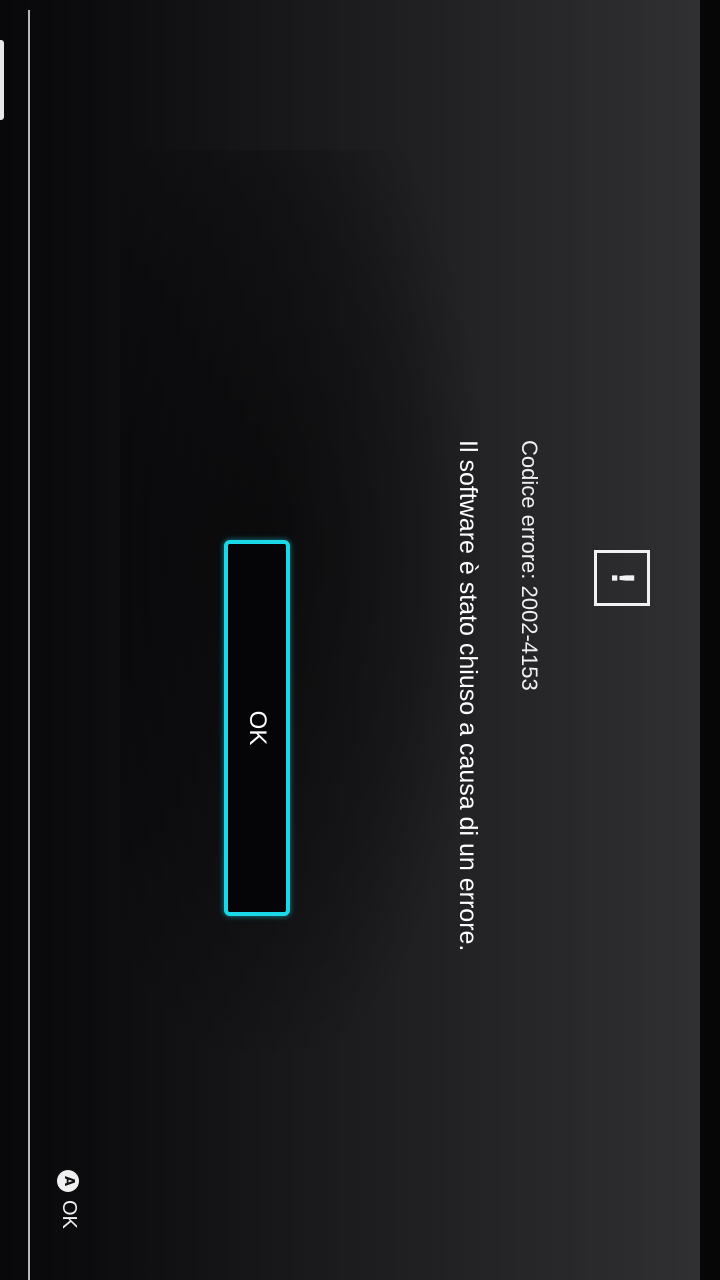 This screenshot has height=1280, width=720. What do you see at coordinates (529, 565) in the screenshot?
I see `error-code: Codice errore: 2002-4153` at bounding box center [529, 565].